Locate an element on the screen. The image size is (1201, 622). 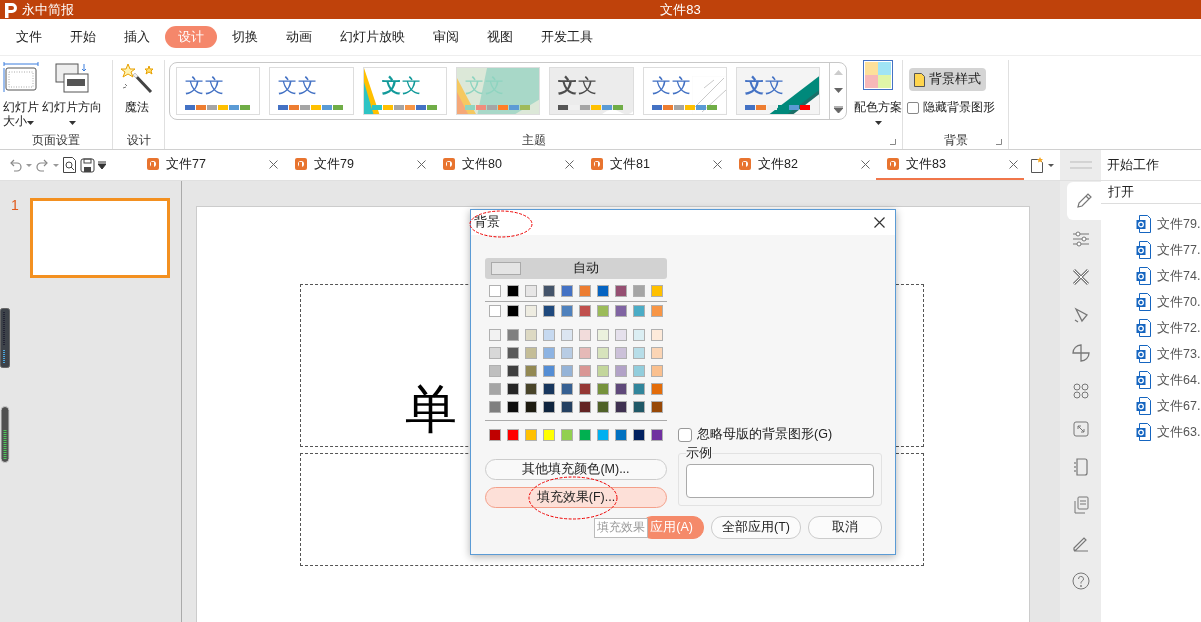
checkbox-label: 隐藏背景图形 is located at coordinates (959, 107).